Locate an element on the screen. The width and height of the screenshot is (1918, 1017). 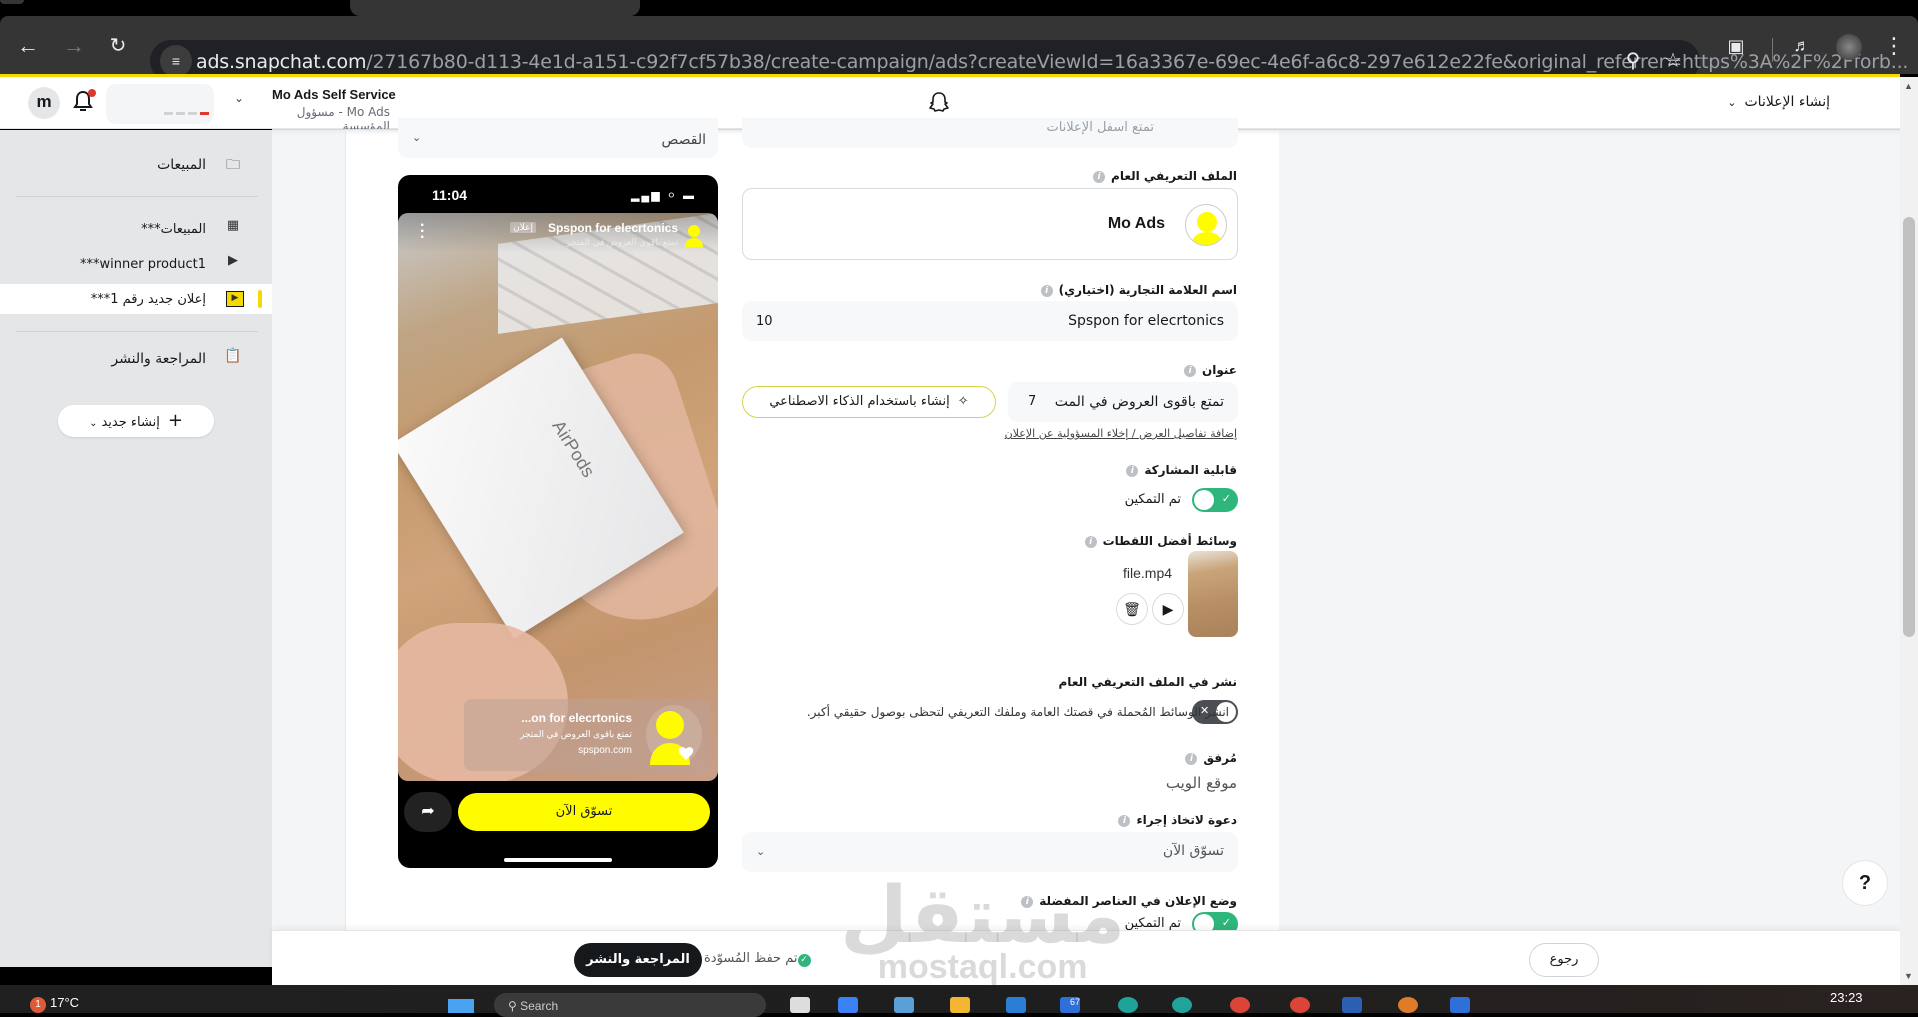
ad-tag-badge: إعلان is located at coordinates (523, 227).